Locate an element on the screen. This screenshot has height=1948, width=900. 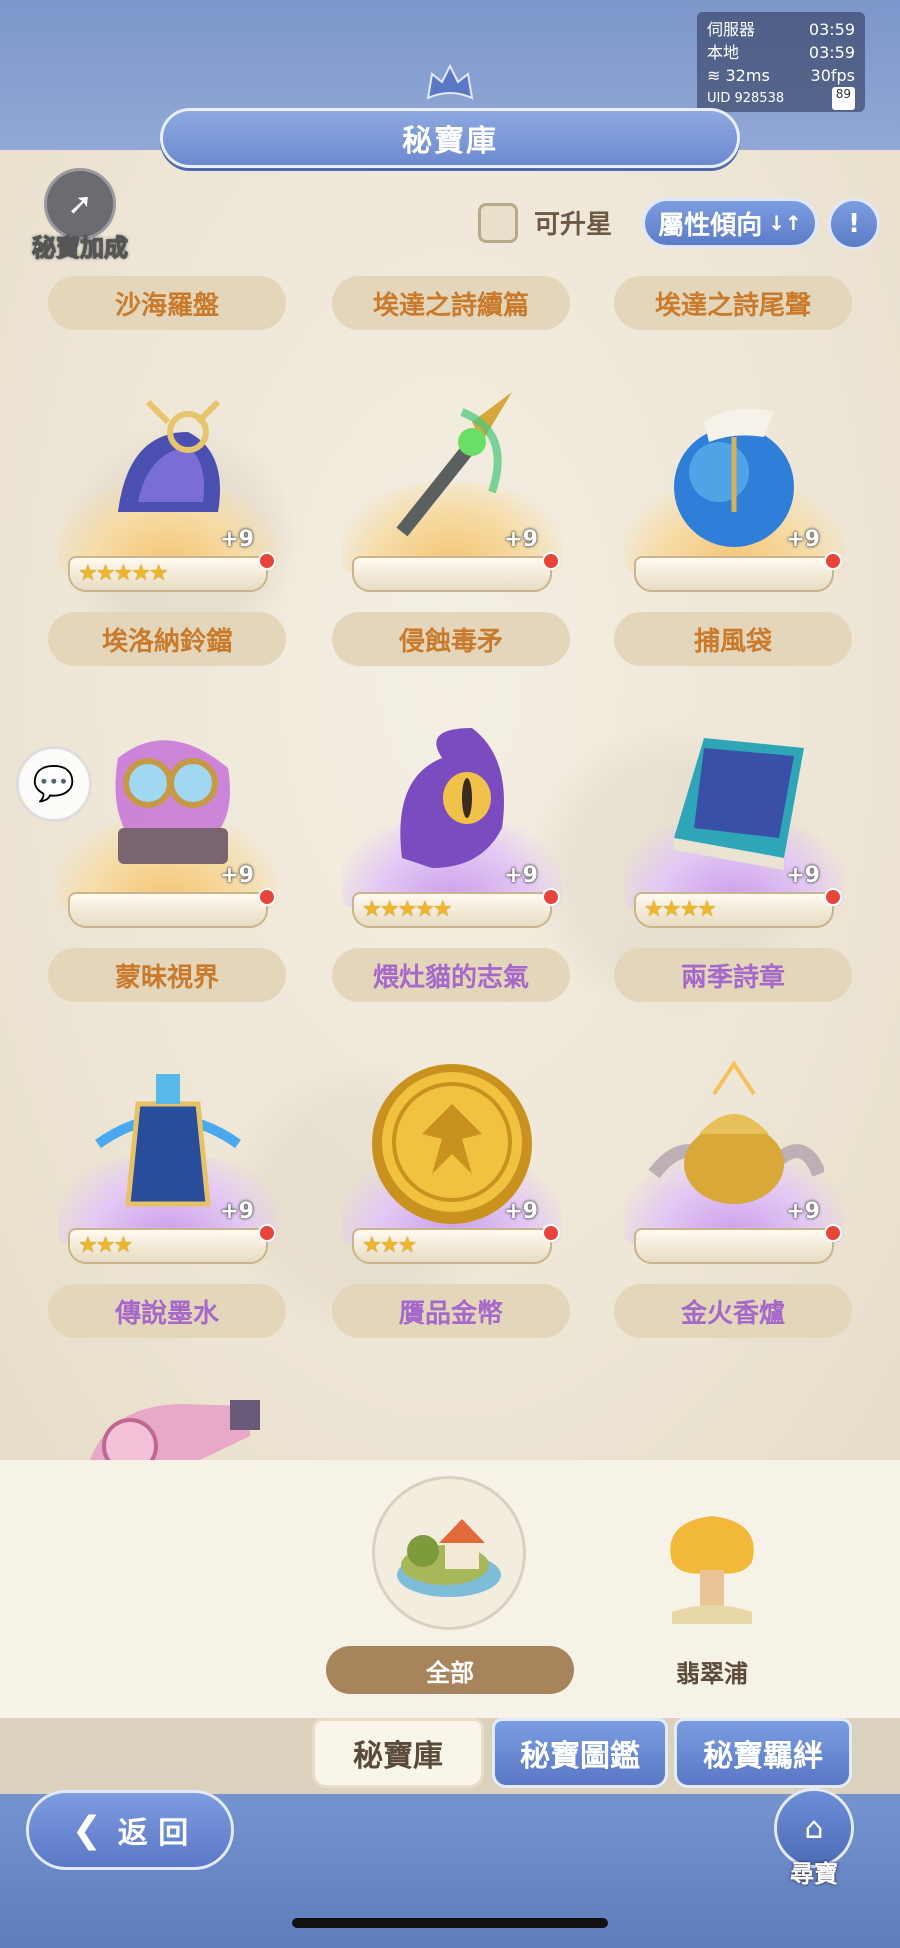
item-label: 侵蝕毒矛 is located at coordinates (451, 639).